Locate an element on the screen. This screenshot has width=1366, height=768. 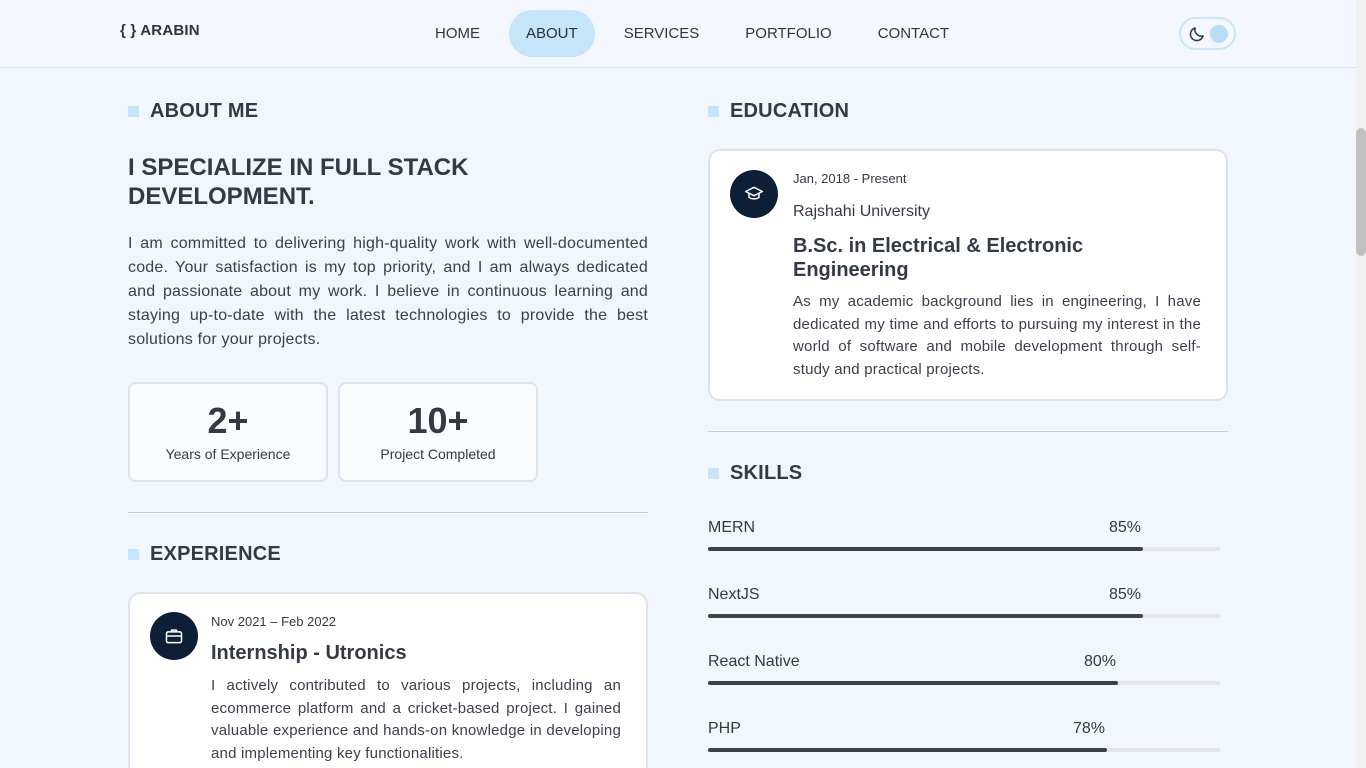
experience-date: Nov 2021 – Feb 2022 is located at coordinates (274, 621).